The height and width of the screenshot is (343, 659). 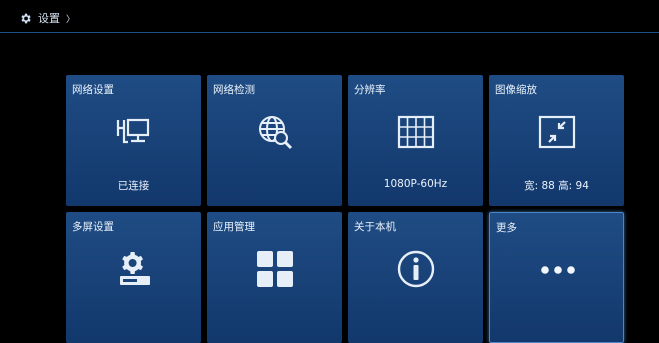 What do you see at coordinates (516, 90) in the screenshot?
I see `tile-title: 图像缩放` at bounding box center [516, 90].